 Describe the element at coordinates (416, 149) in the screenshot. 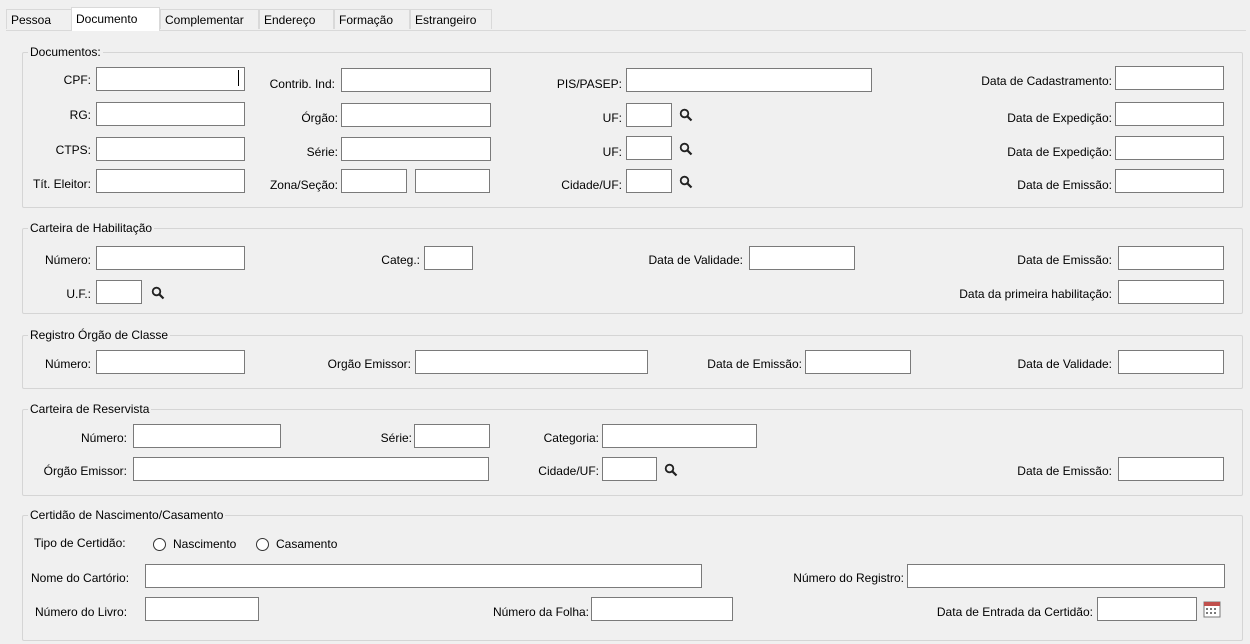

I see `serie-ctps-field` at that location.